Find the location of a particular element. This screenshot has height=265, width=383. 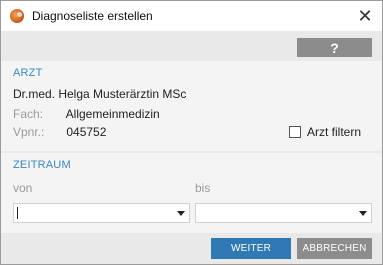

bis-date-select is located at coordinates (283, 213).